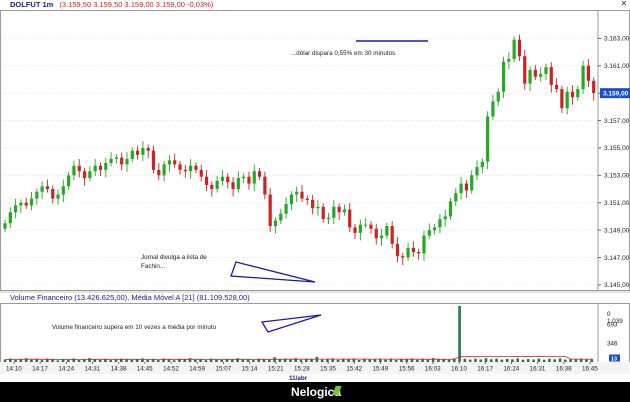 Image resolution: width=630 pixels, height=402 pixels. I want to click on price-tick-label: 3.149,00, so click(617, 230).